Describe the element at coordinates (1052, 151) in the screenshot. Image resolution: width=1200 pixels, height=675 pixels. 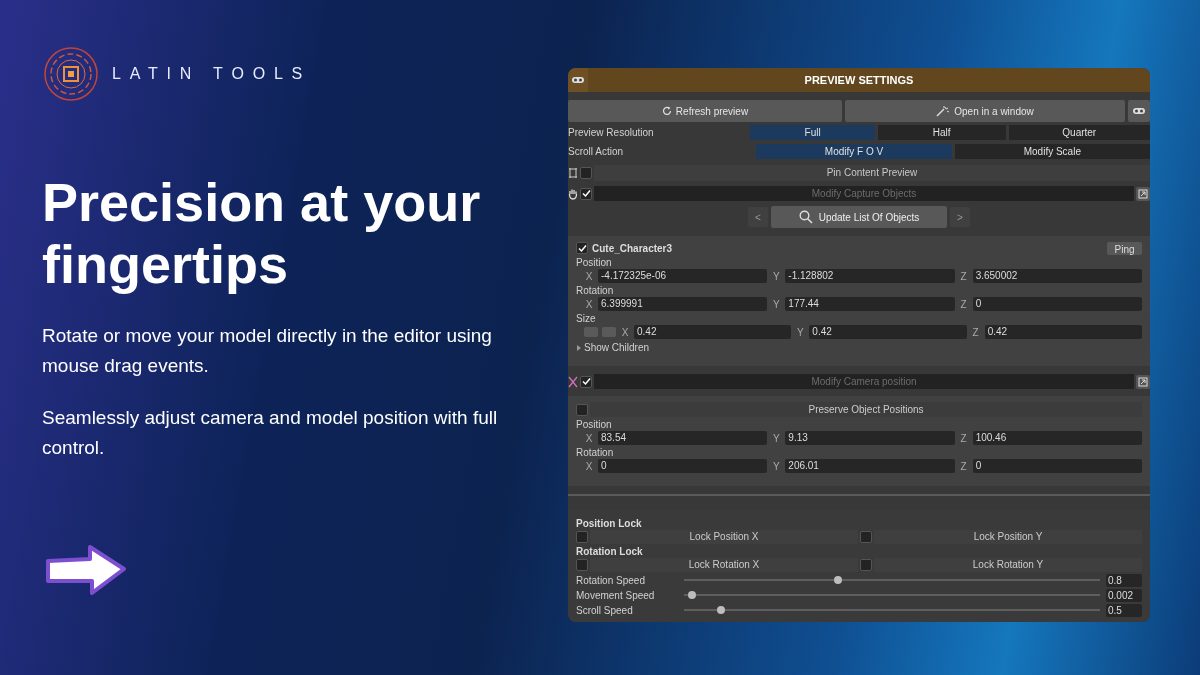
I see `option-button: Modify Scale` at that location.